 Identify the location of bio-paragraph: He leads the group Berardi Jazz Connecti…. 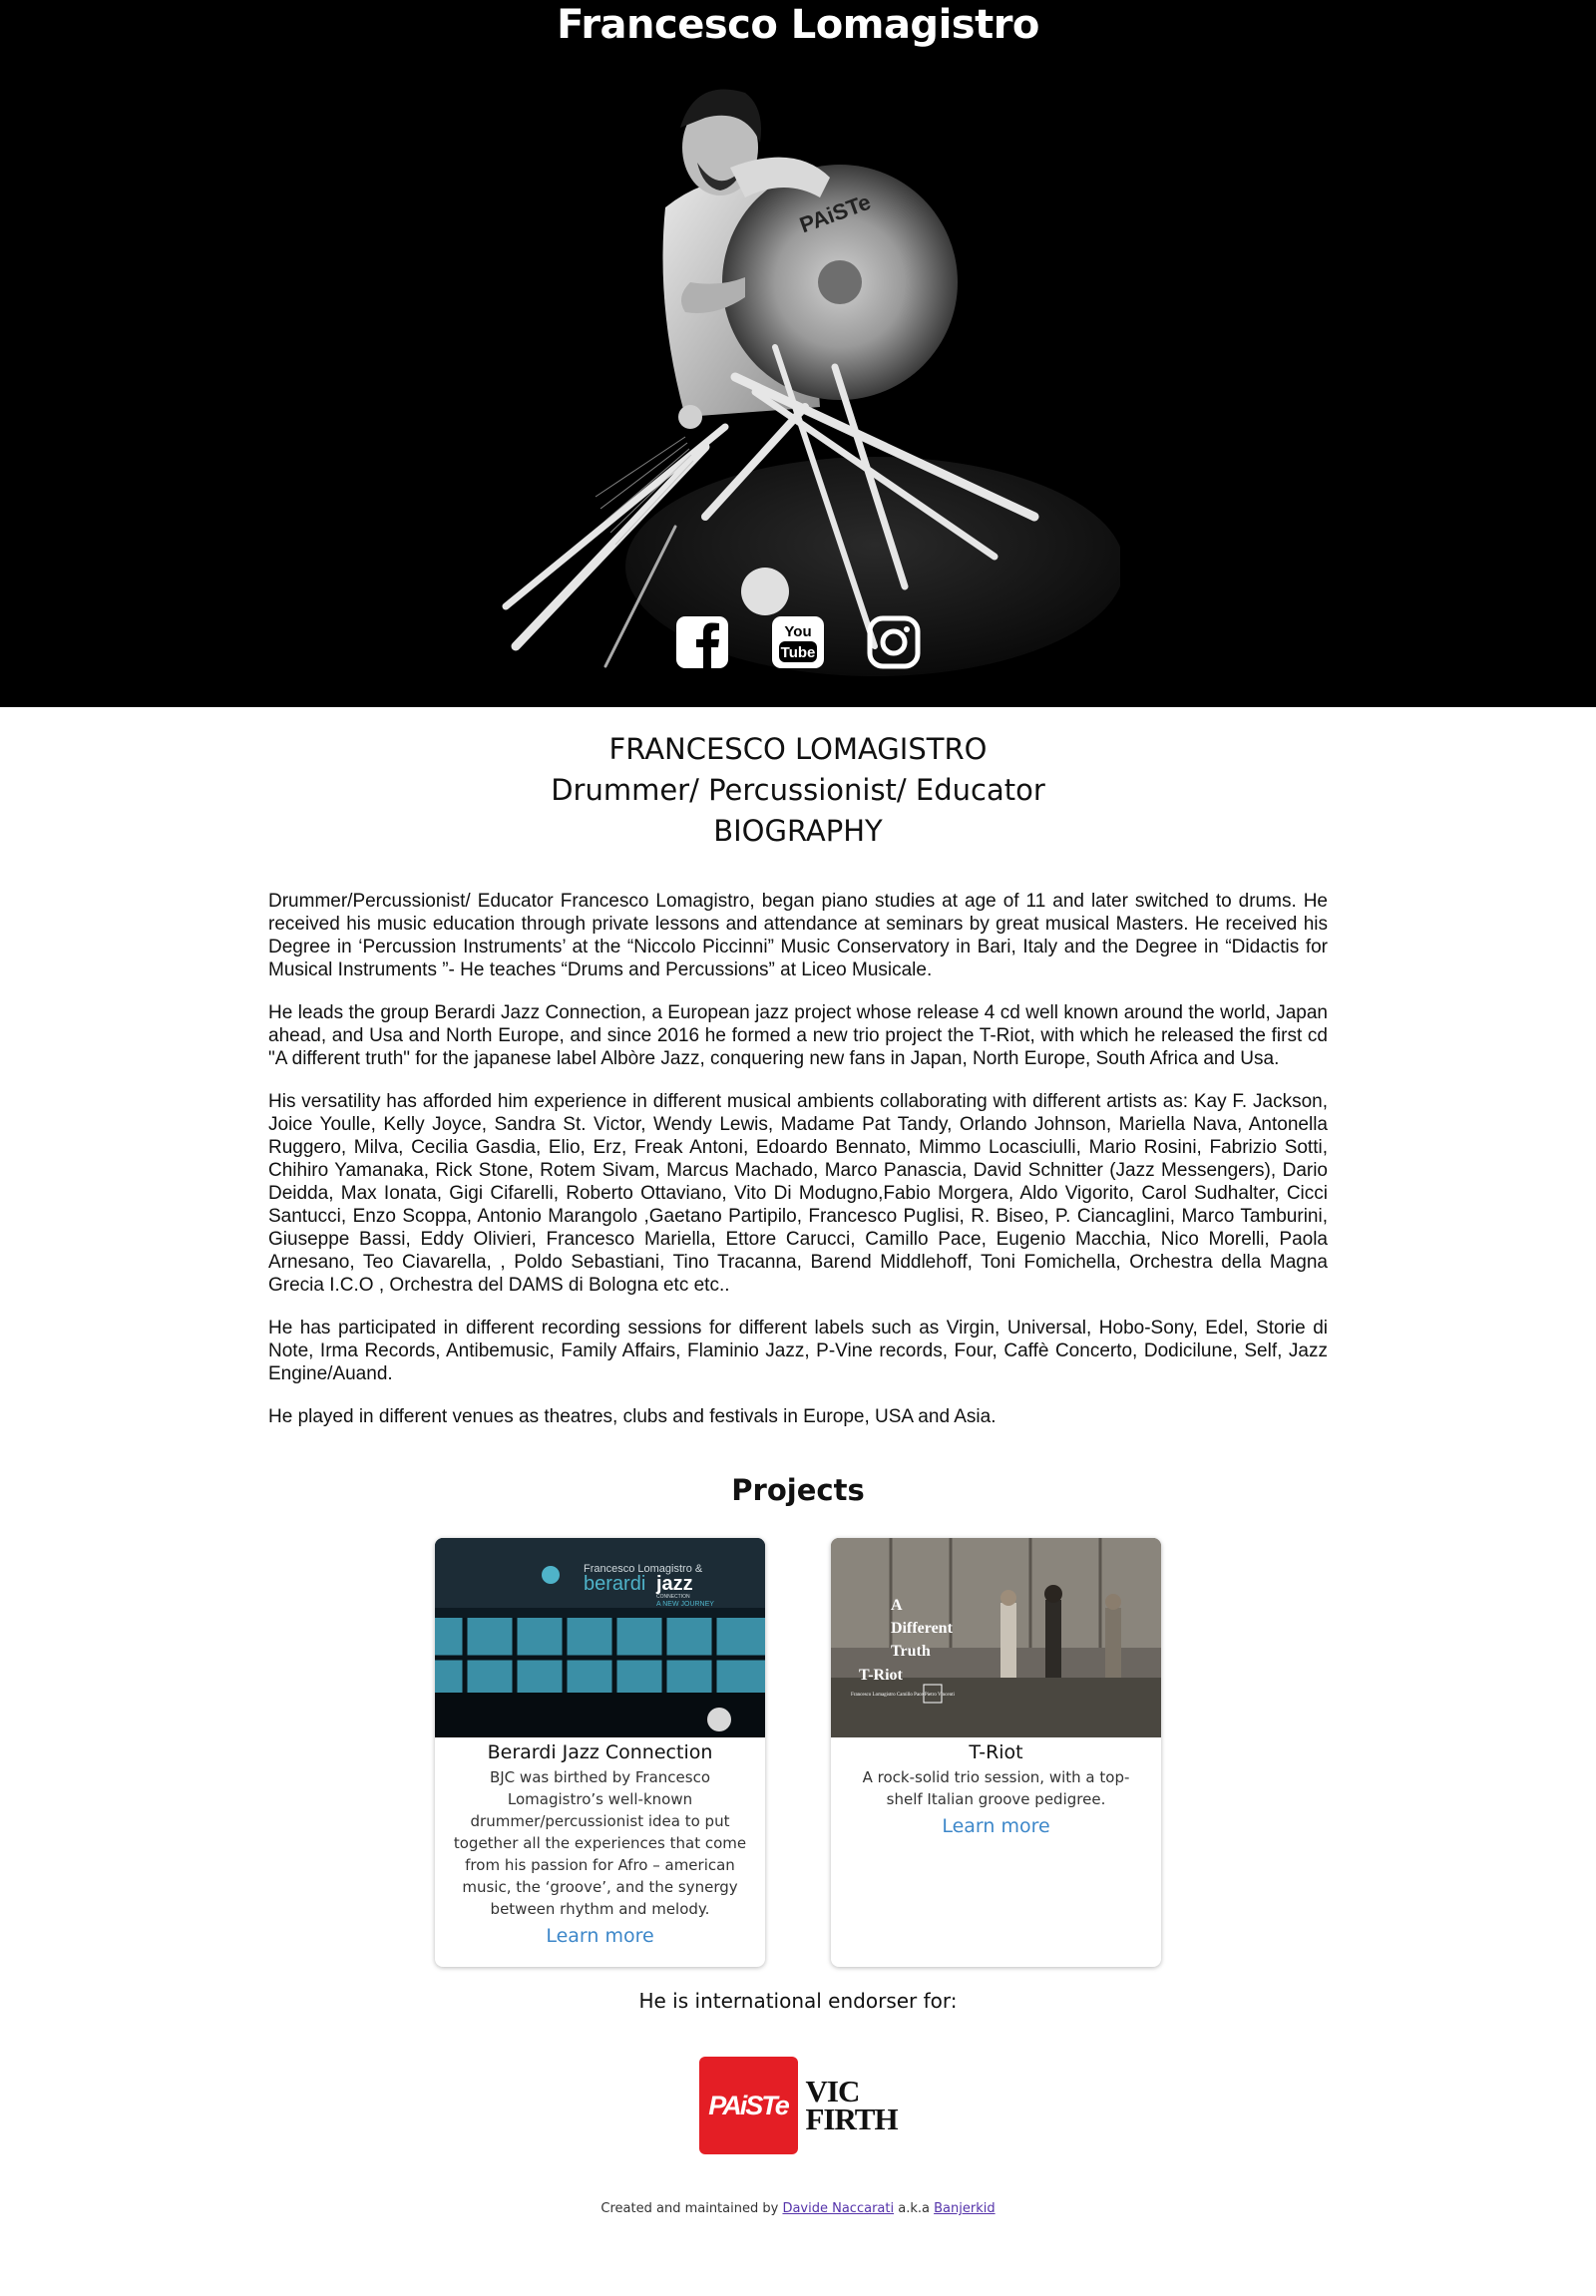
(798, 1035).